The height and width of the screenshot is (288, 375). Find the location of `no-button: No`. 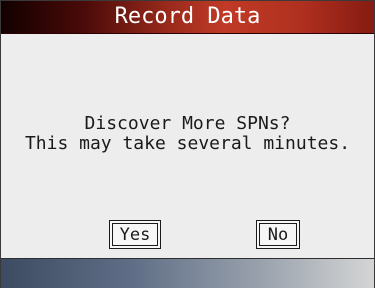

no-button: No is located at coordinates (278, 234).